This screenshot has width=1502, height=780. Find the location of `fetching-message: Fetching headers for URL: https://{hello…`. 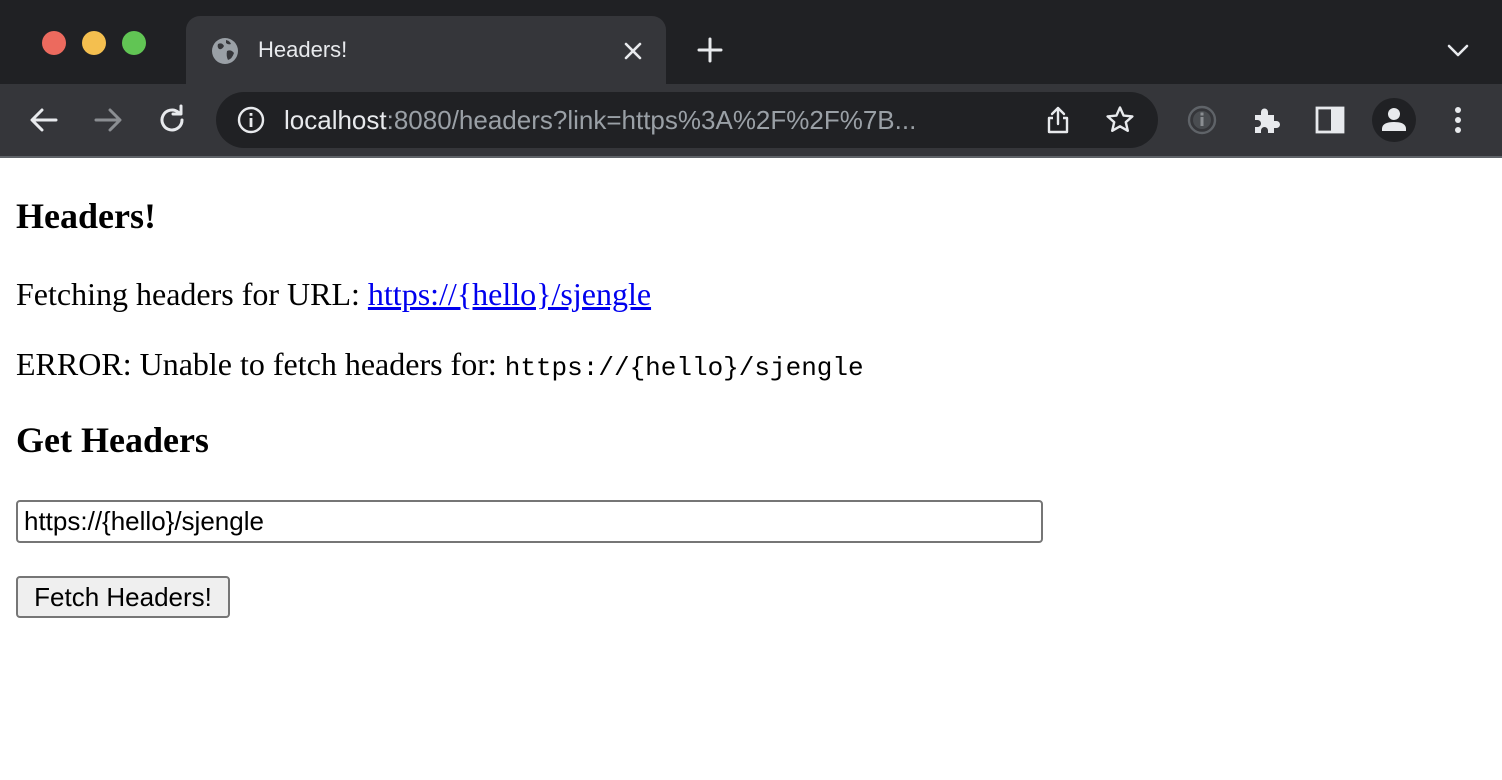

fetching-message: Fetching headers for URL: https://{hello… is located at coordinates (333, 294).